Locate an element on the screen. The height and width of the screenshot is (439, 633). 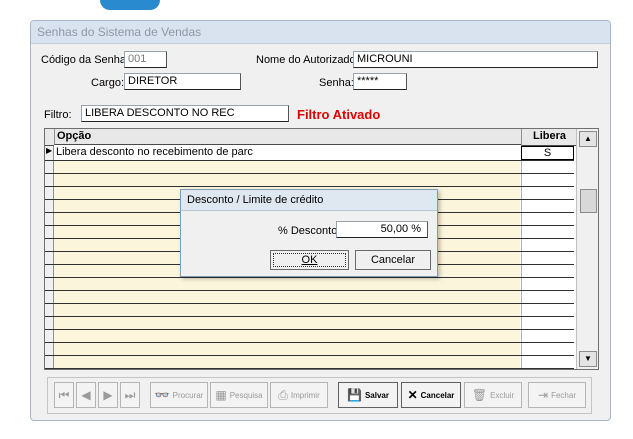
pesquisa-button: ▦ Pesquisa is located at coordinates (239, 395).